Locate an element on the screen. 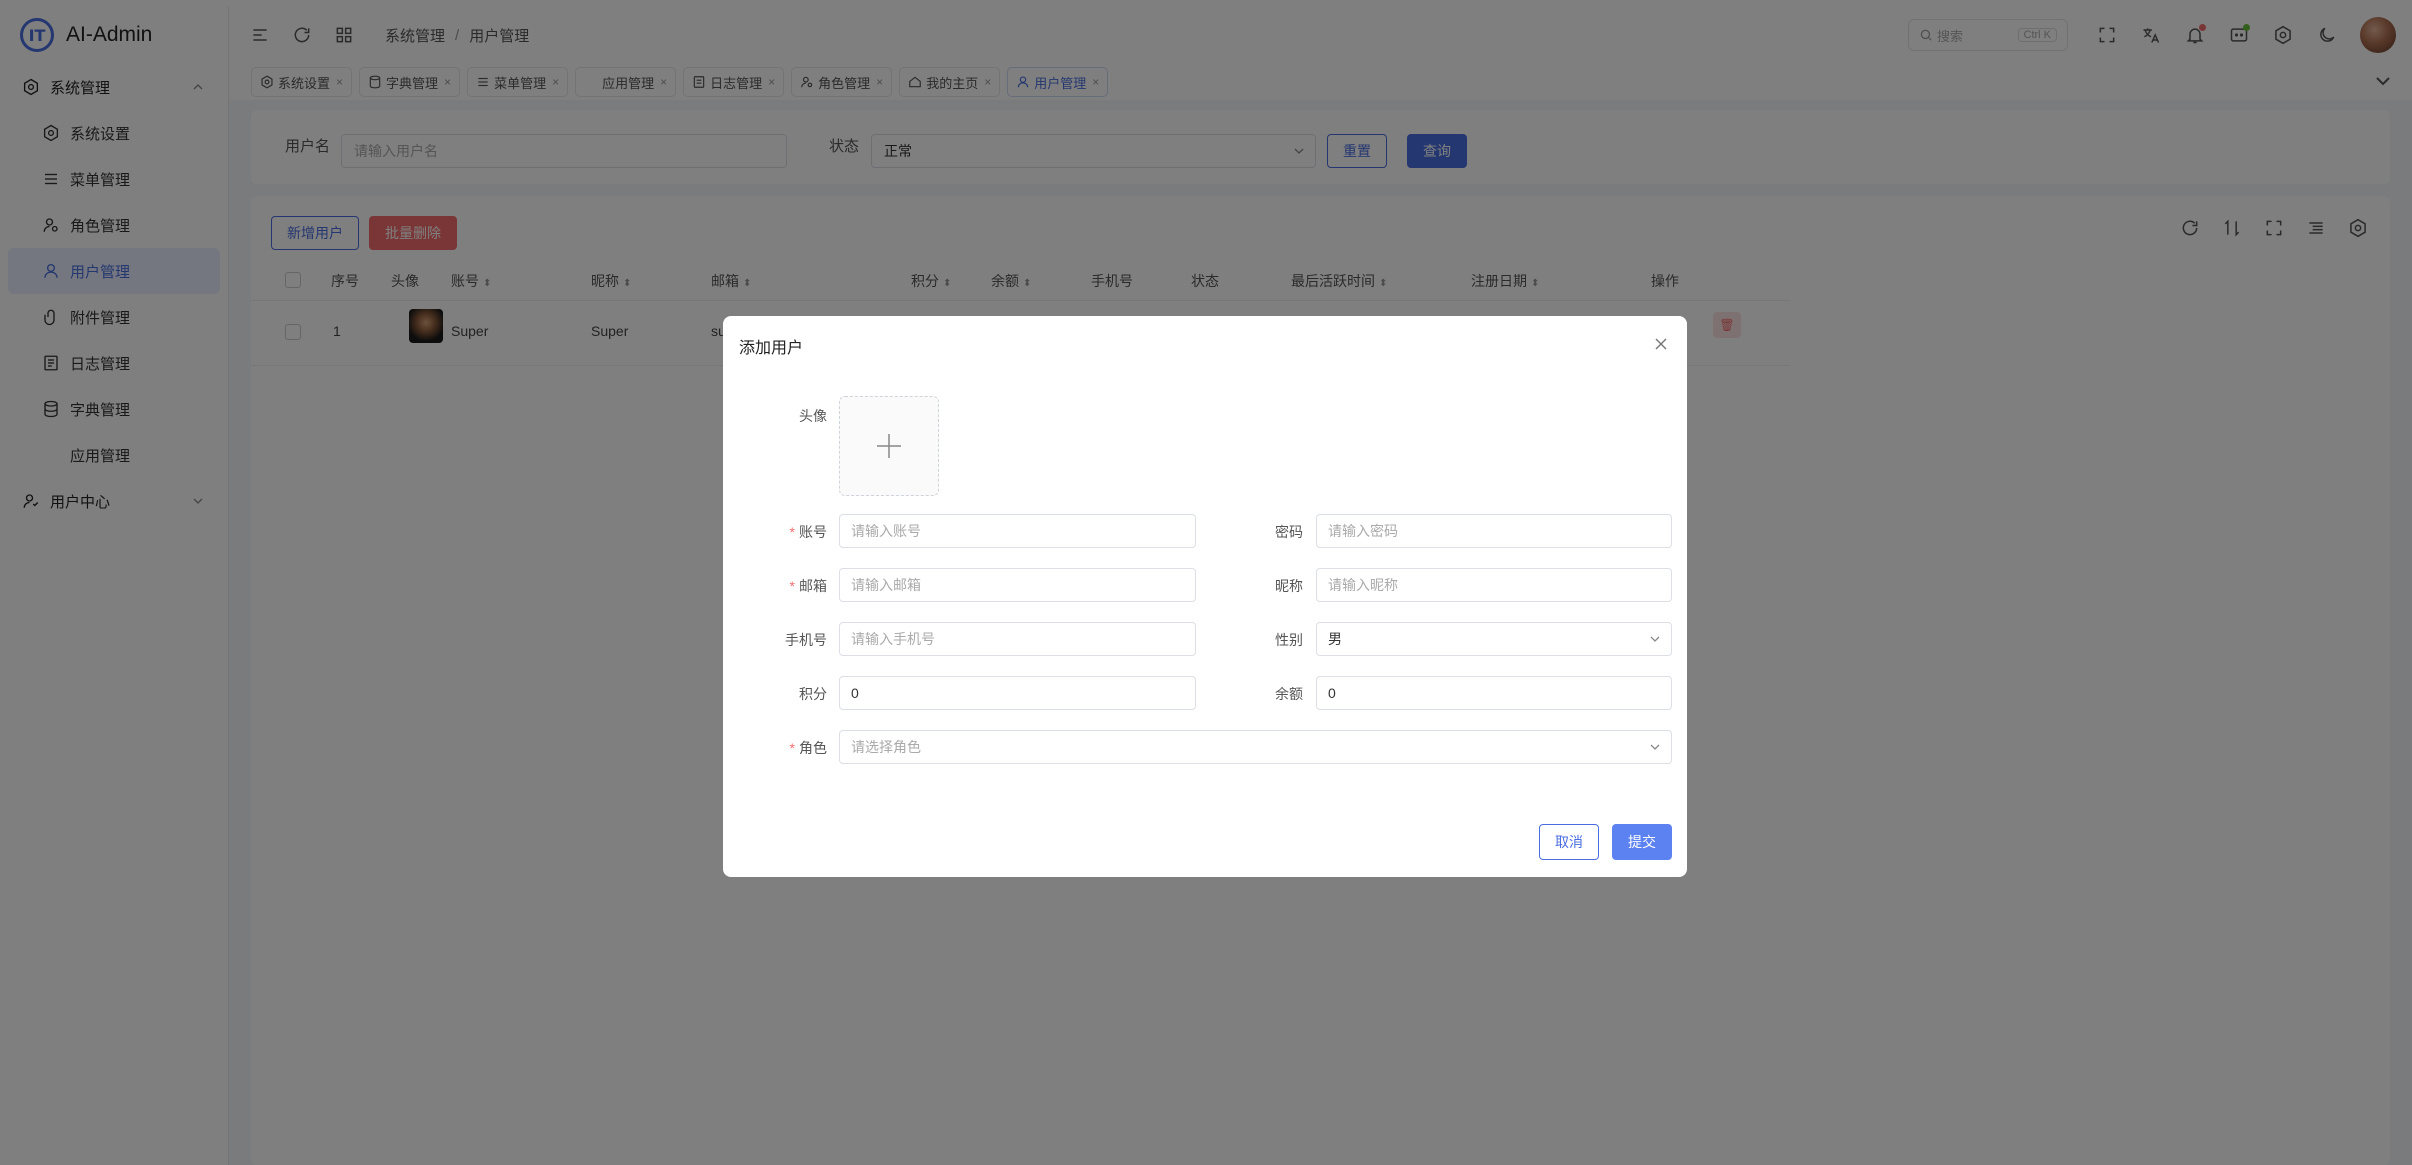 The height and width of the screenshot is (1165, 2412). password-input: 请输入密码 is located at coordinates (1494, 531).